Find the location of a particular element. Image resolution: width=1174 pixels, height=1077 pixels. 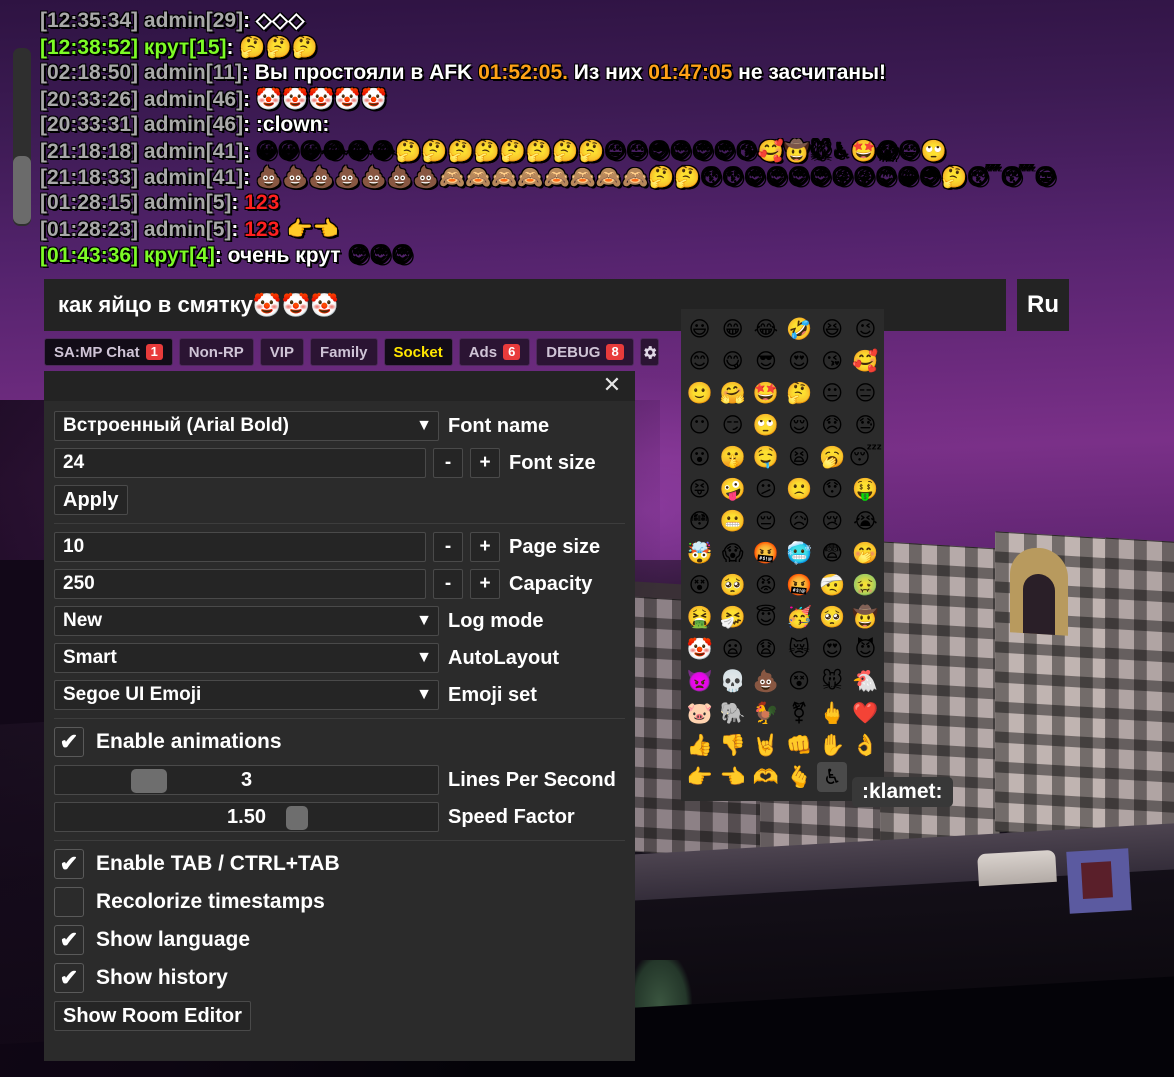

page-size-plus-button: + is located at coordinates (485, 547).